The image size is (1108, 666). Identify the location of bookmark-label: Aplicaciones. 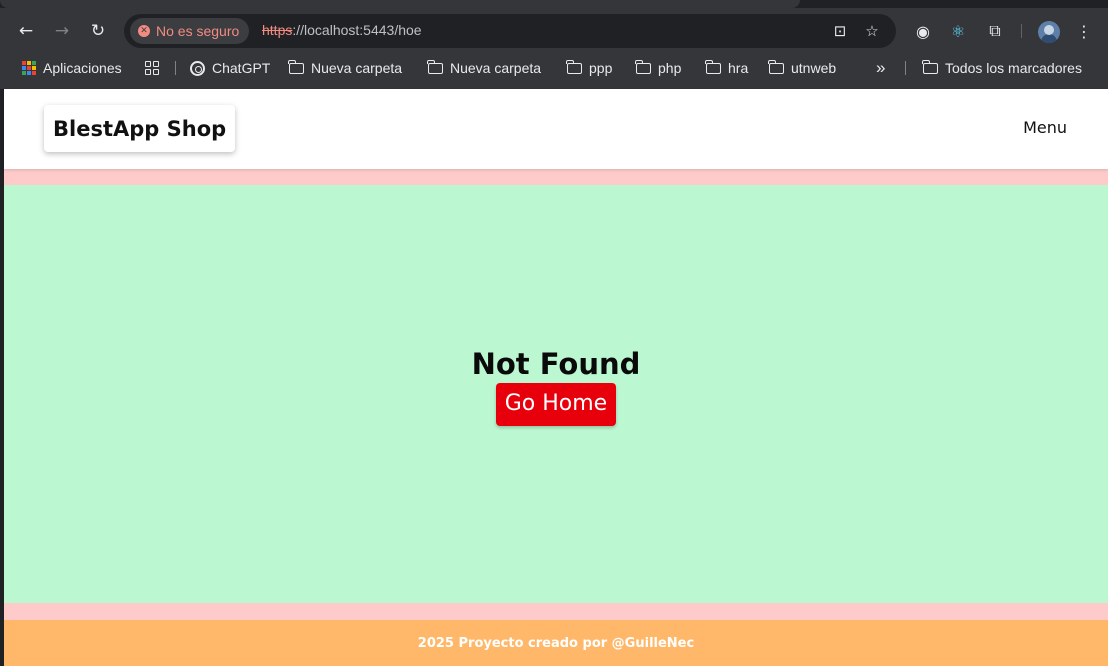
(82, 68).